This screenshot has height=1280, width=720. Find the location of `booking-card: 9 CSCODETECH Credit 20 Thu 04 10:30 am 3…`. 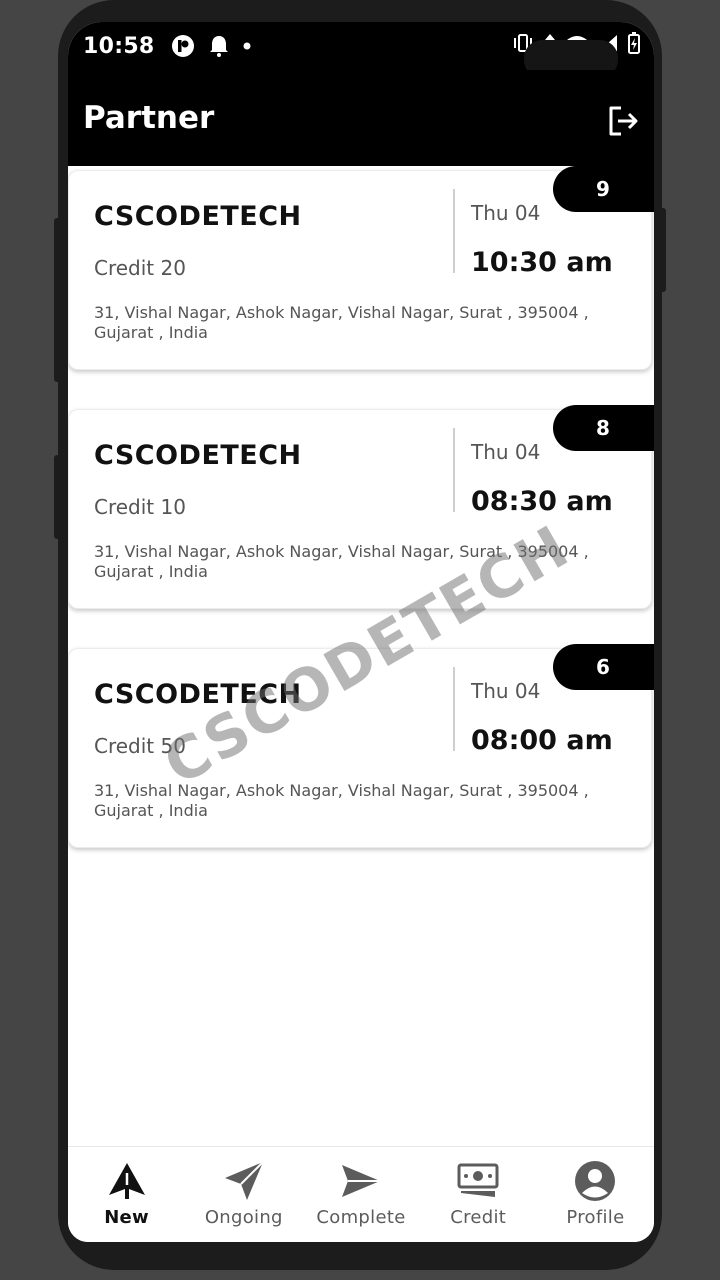

booking-card: 9 CSCODETECH Credit 20 Thu 04 10:30 am 3… is located at coordinates (361, 268).